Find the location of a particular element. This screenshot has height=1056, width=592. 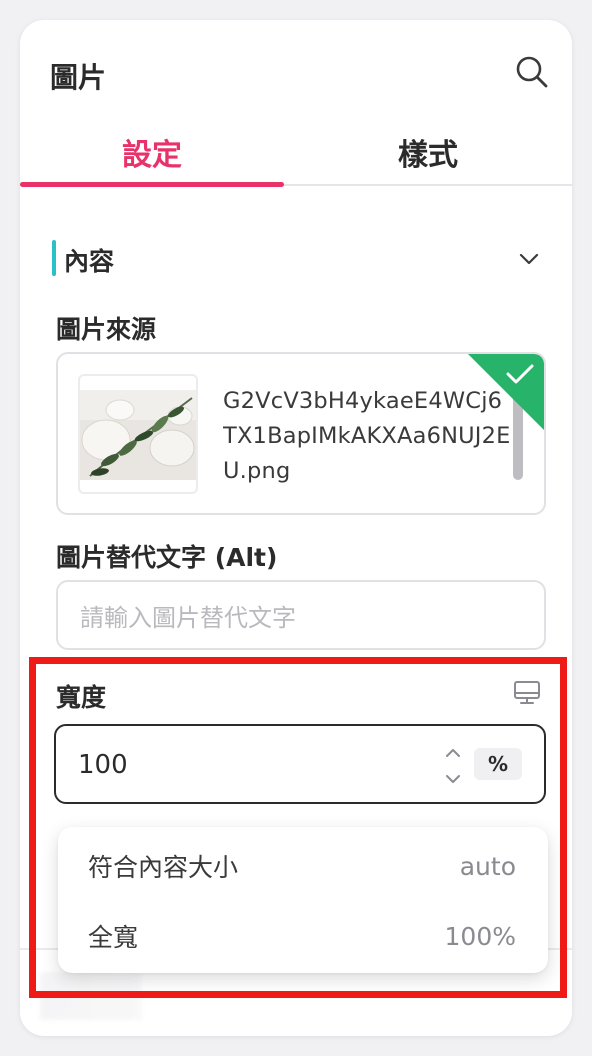

image-thumbnail is located at coordinates (138, 434).